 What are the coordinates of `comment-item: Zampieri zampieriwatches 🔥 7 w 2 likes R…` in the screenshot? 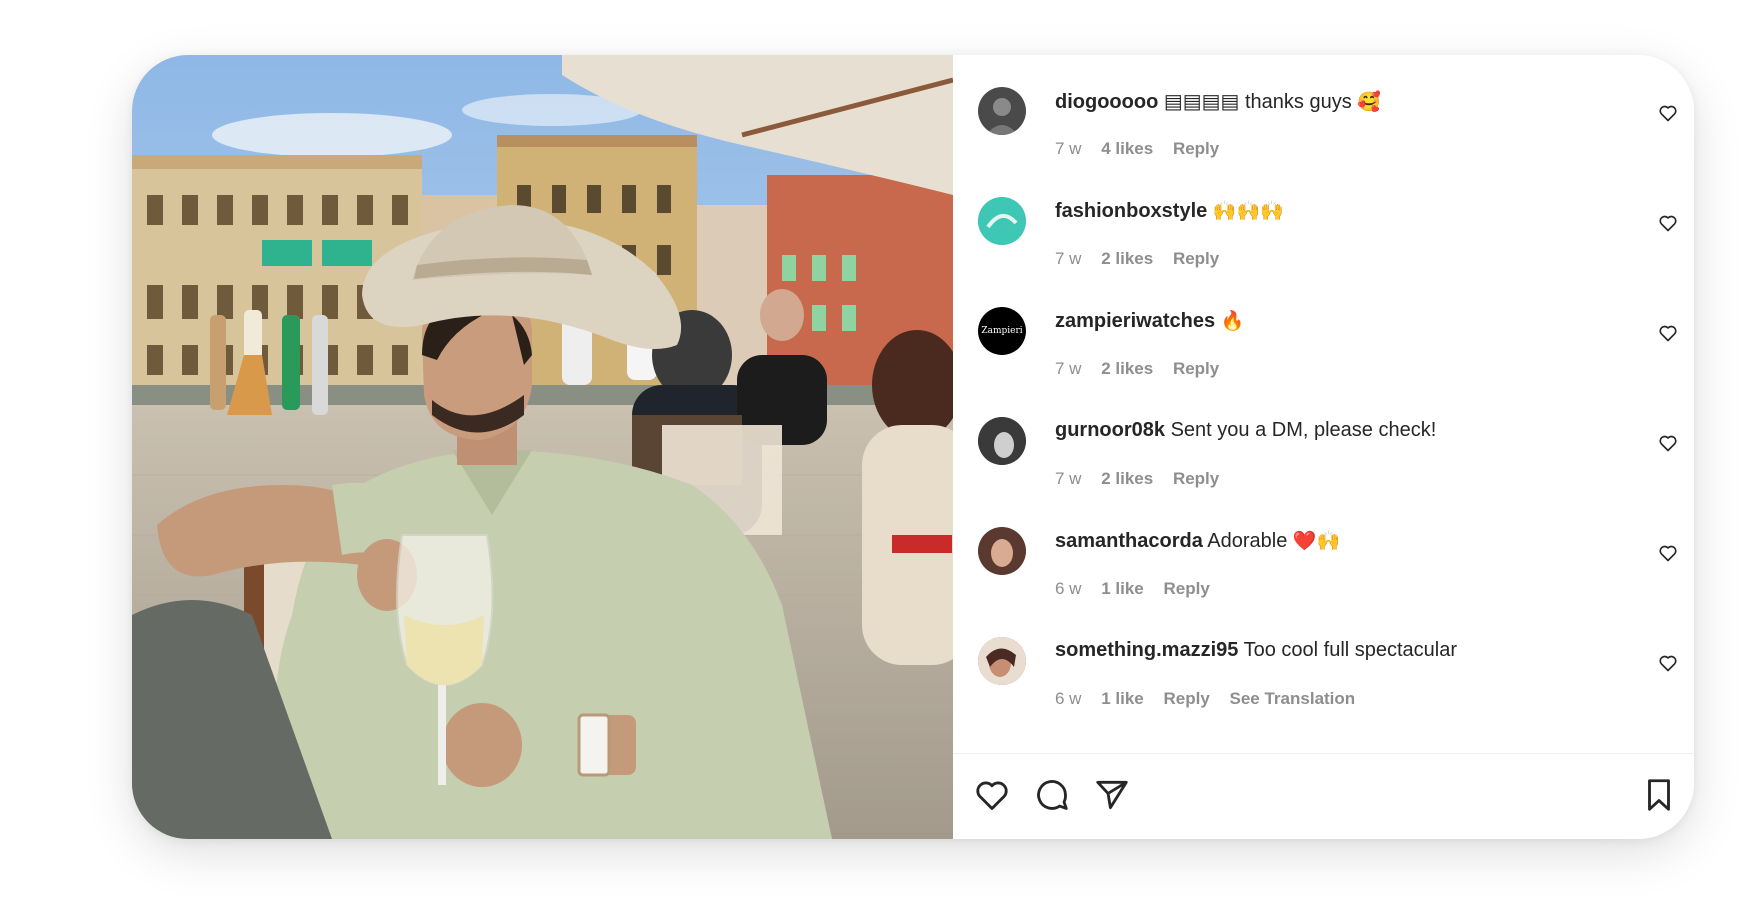 It's located at (1323, 330).